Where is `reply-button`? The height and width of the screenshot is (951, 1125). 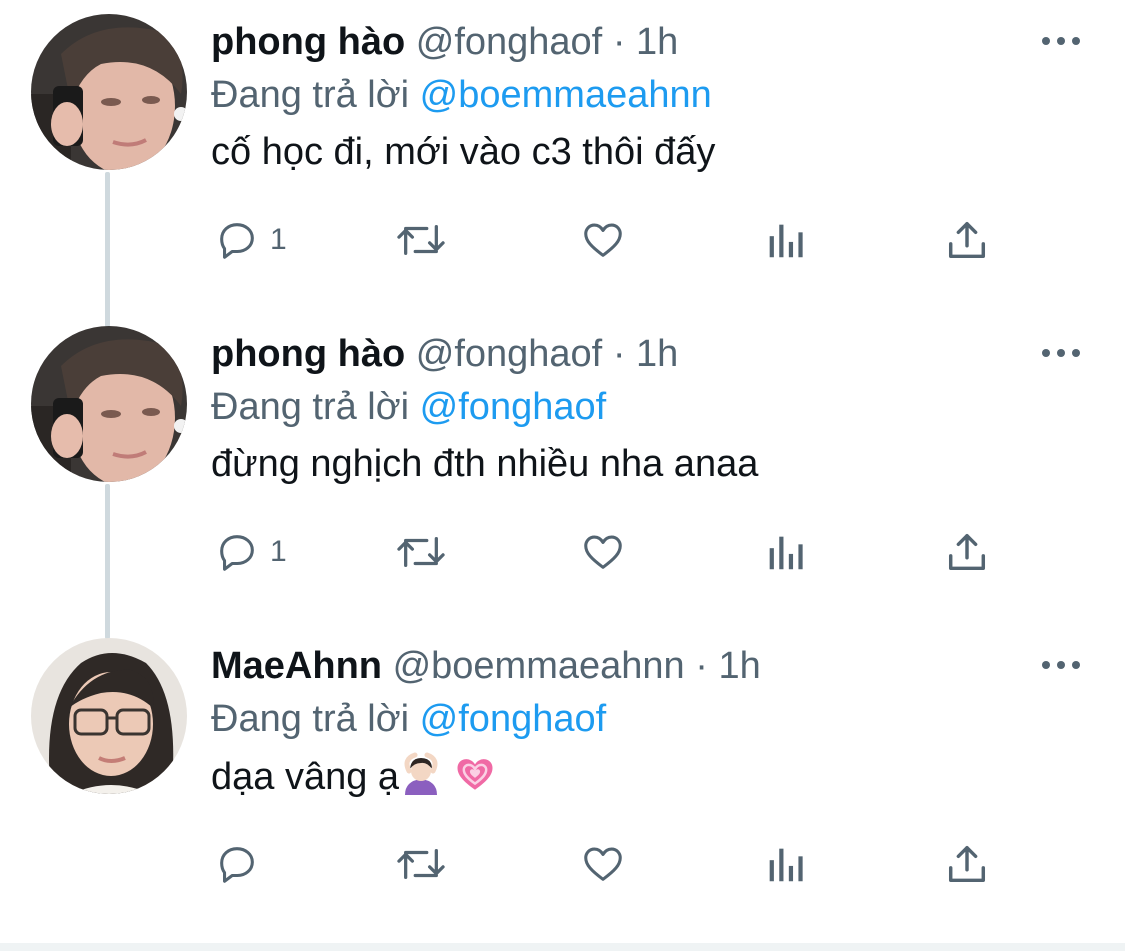
reply-button is located at coordinates (242, 864).